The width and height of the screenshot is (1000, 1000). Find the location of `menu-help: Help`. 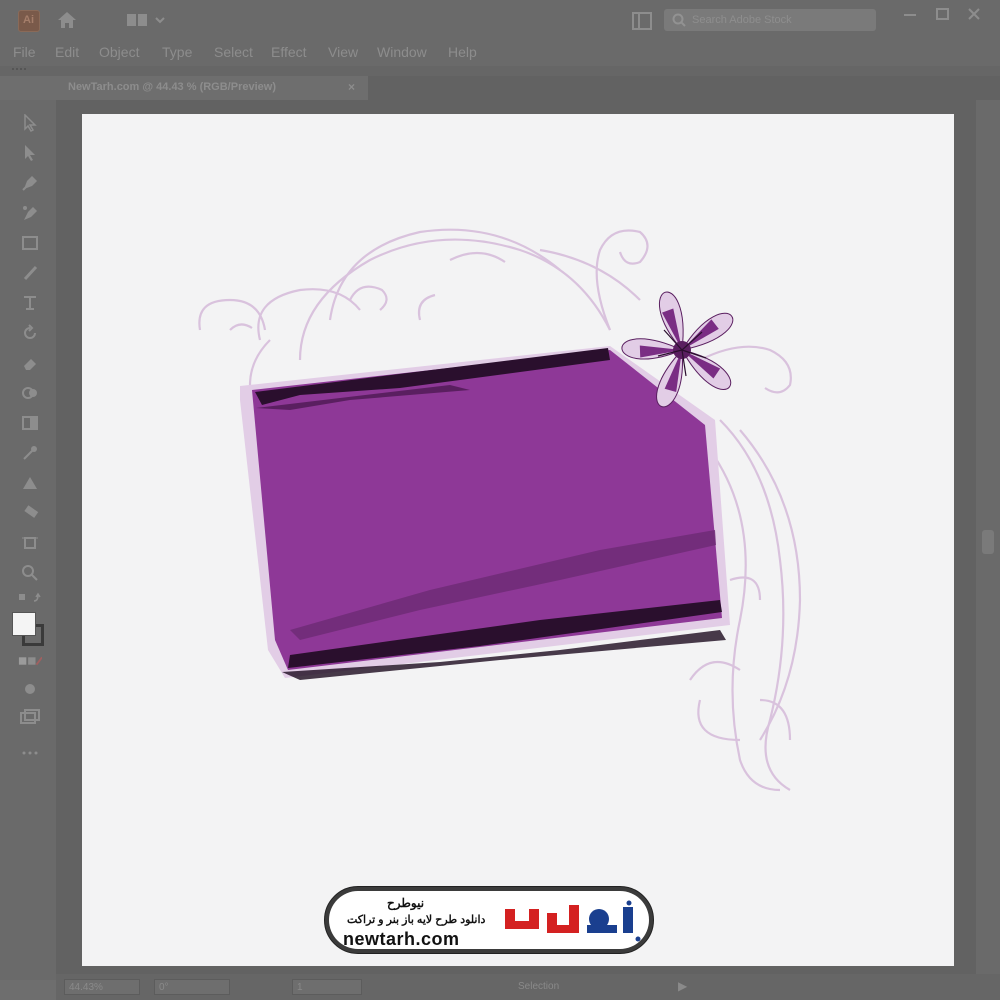

menu-help: Help is located at coordinates (462, 52).